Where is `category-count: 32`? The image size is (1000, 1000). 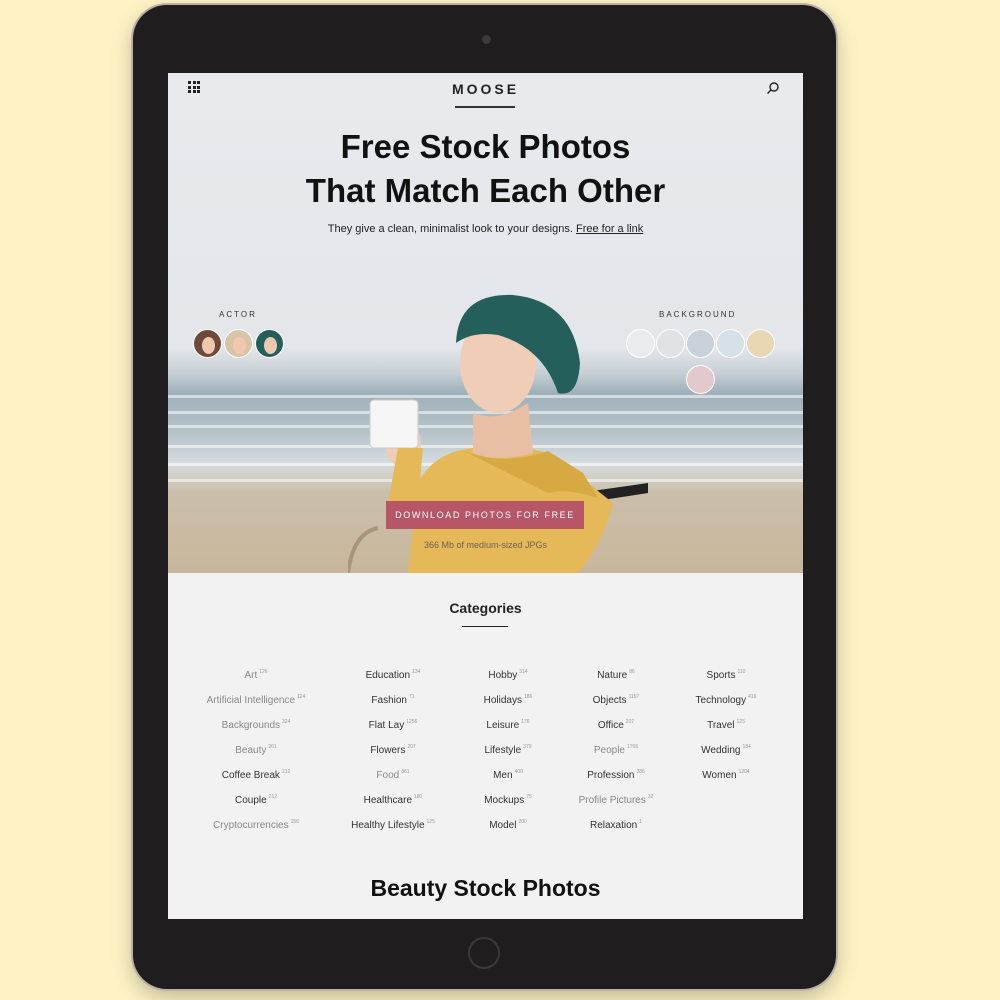 category-count: 32 is located at coordinates (650, 797).